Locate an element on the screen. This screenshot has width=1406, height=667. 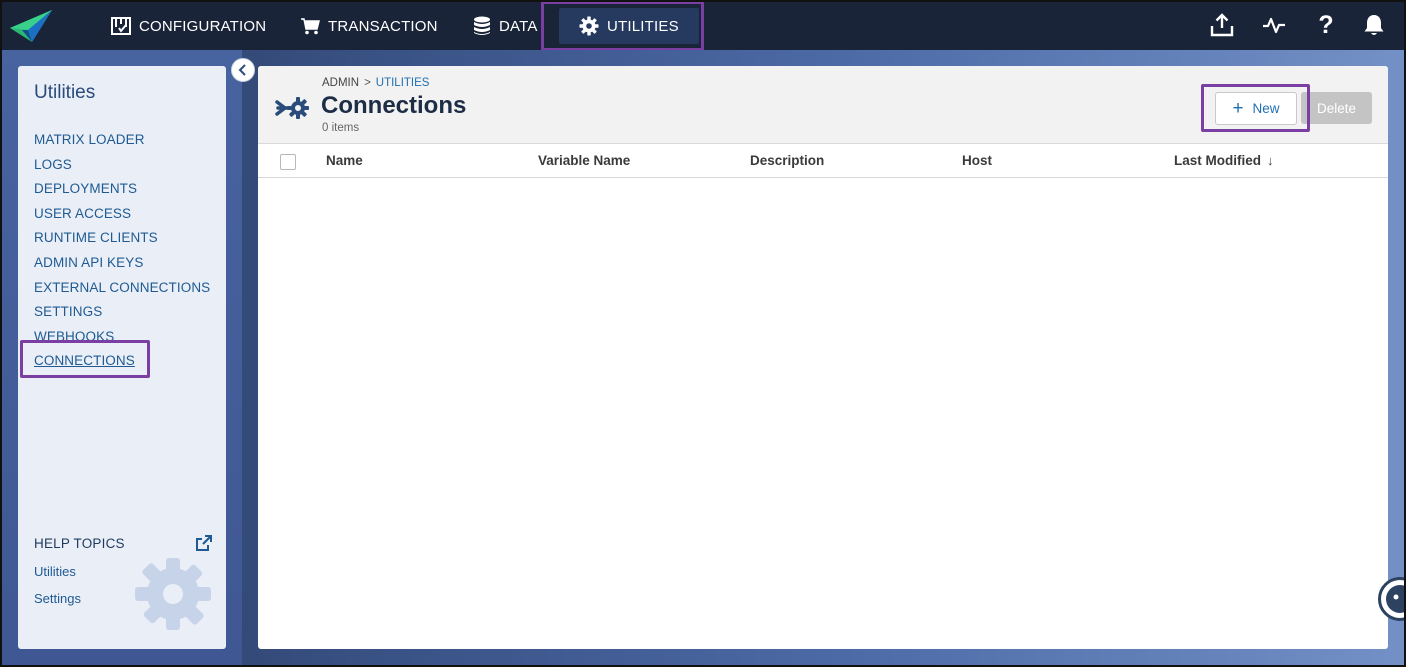
sidebar-item-settings: SETTINGS is located at coordinates (122, 312).